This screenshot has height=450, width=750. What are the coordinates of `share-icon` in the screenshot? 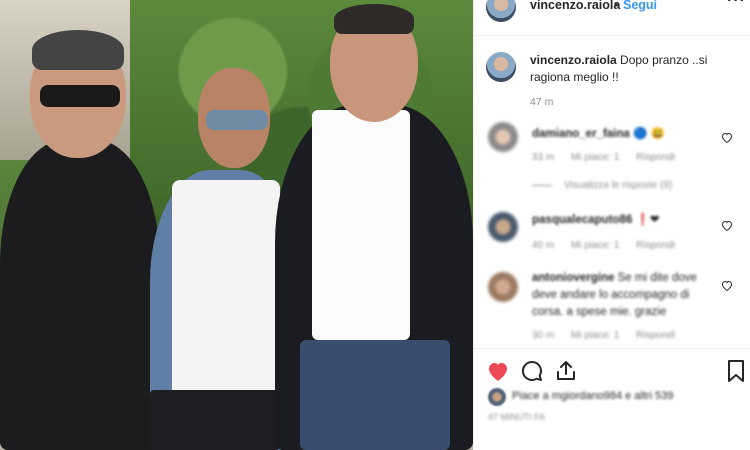 It's located at (566, 371).